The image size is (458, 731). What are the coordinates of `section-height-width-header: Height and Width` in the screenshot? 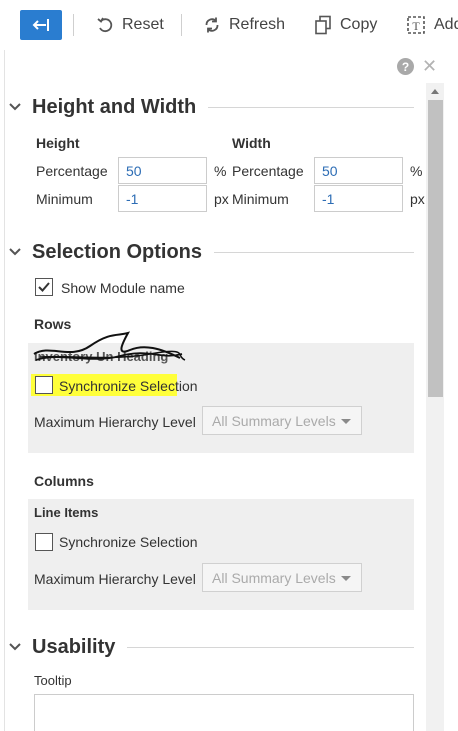 It's located at (211, 107).